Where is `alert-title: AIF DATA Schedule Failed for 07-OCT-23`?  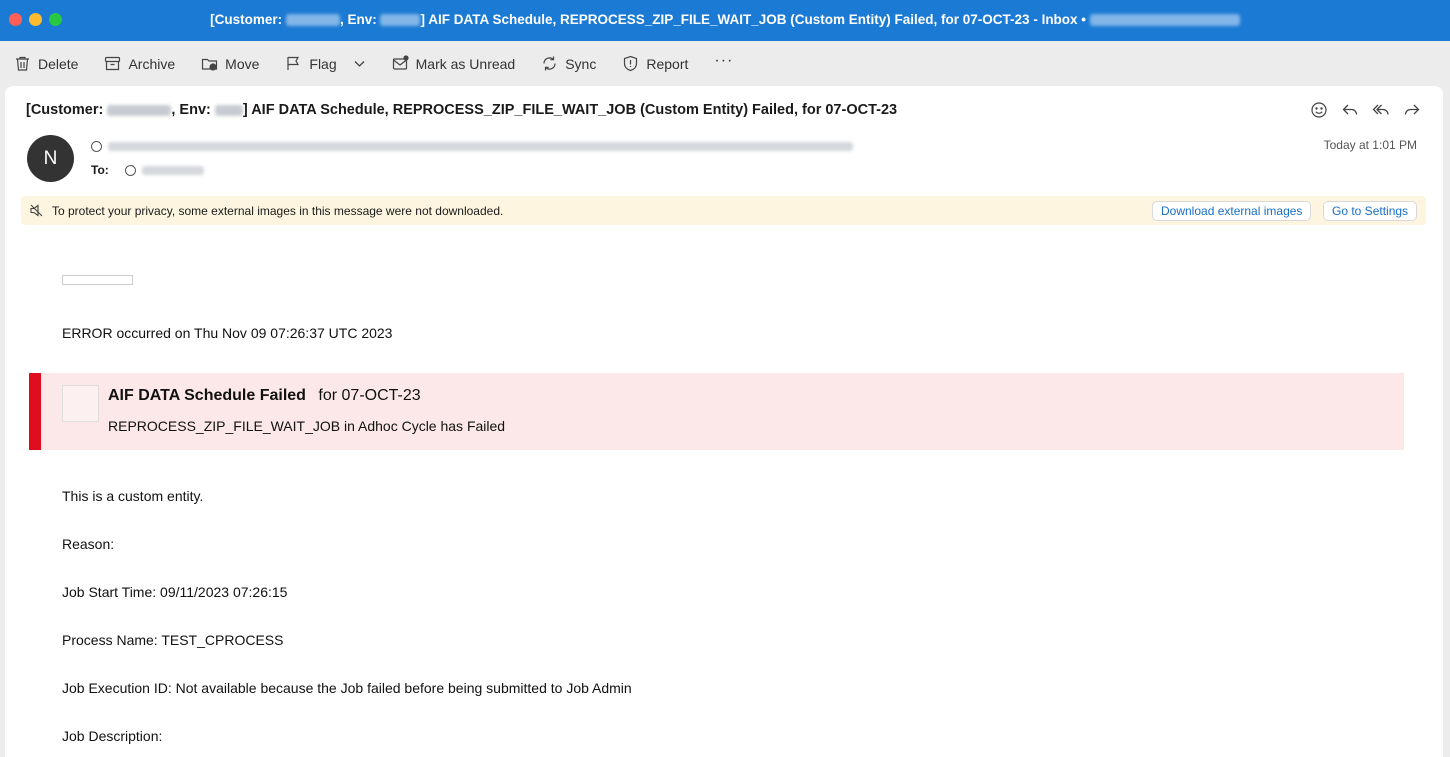 alert-title: AIF DATA Schedule Failed for 07-OCT-23 is located at coordinates (264, 396).